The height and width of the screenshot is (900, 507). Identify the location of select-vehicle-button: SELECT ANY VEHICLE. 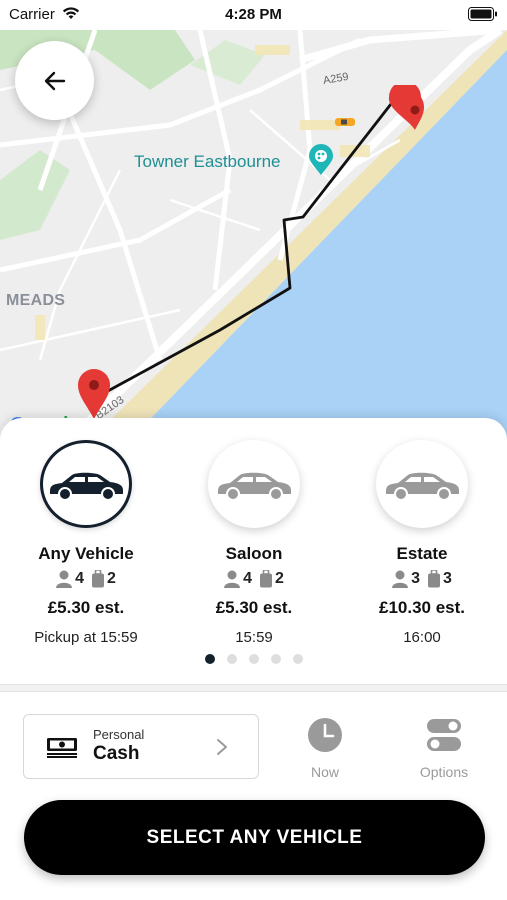
(254, 837).